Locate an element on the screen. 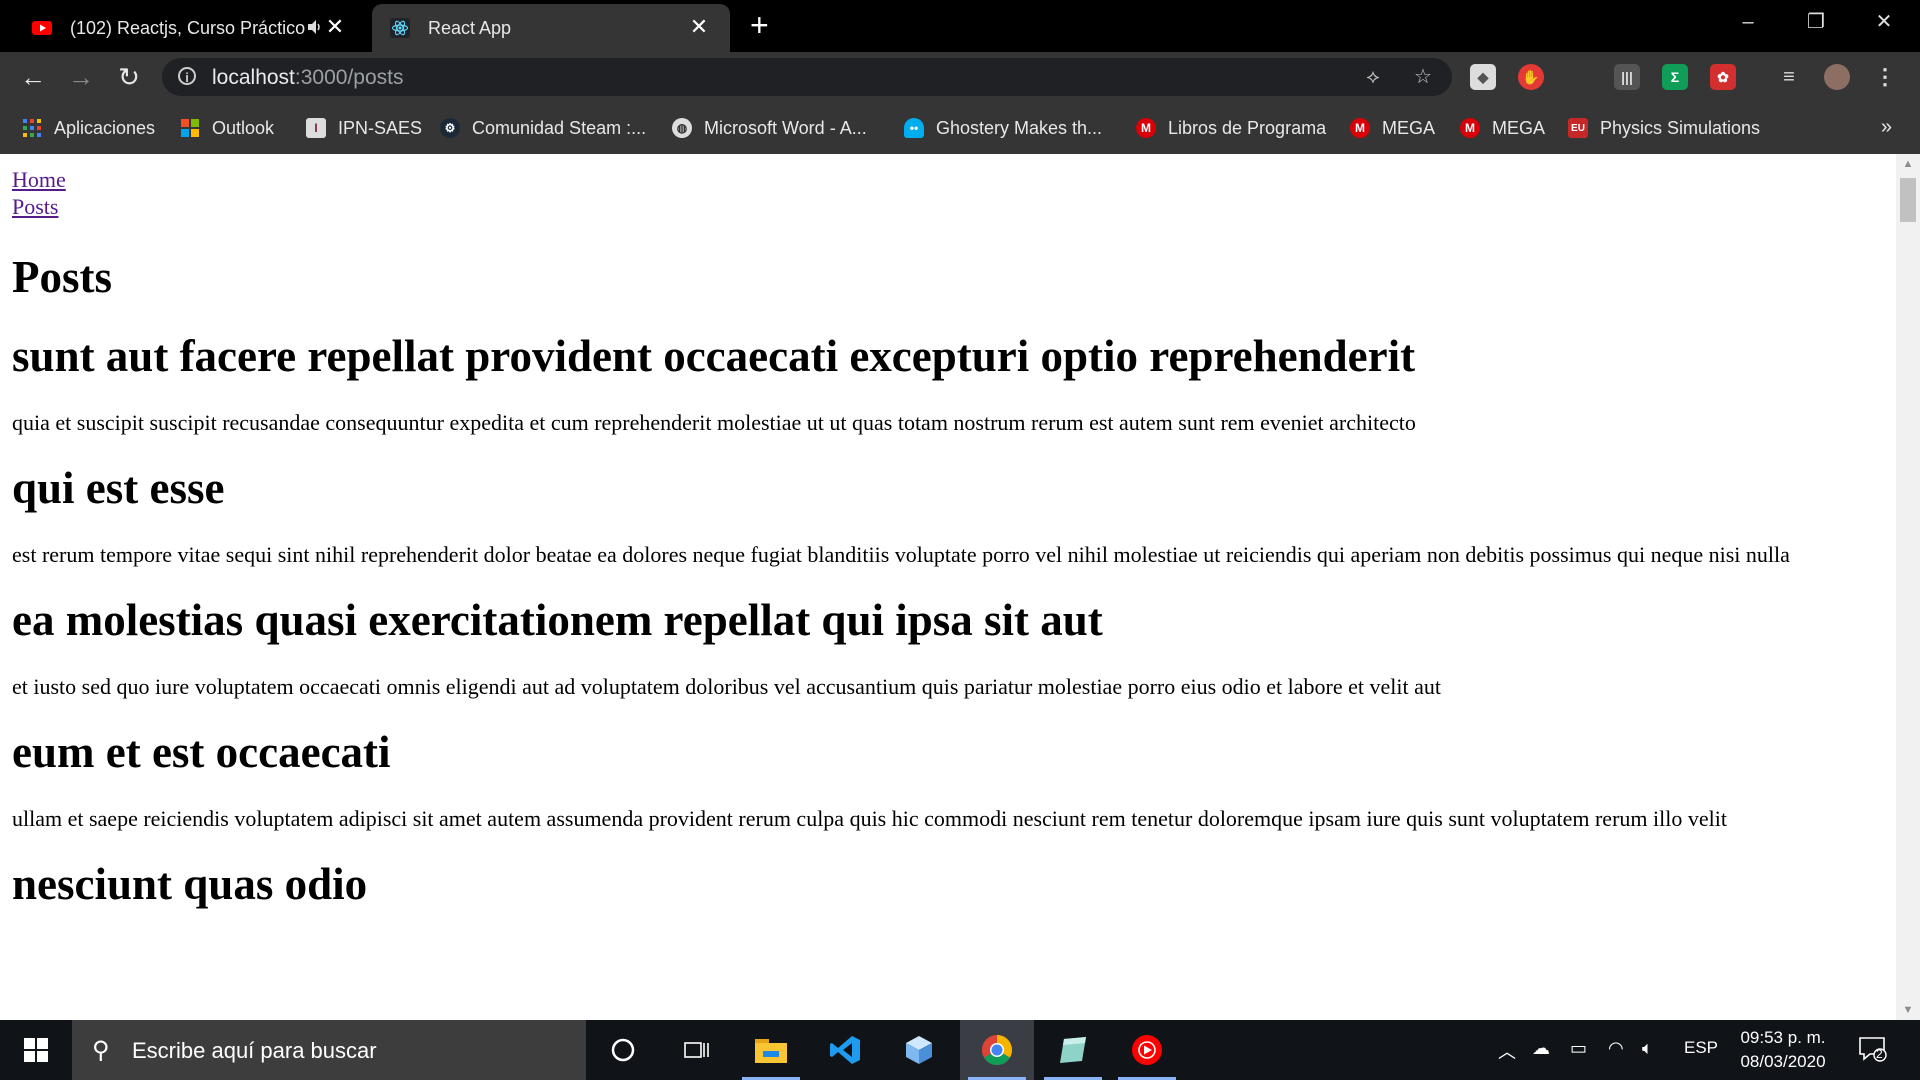 This screenshot has height=1080, width=1920. bookmark-libros: M Libros de Programa is located at coordinates (1231, 128).